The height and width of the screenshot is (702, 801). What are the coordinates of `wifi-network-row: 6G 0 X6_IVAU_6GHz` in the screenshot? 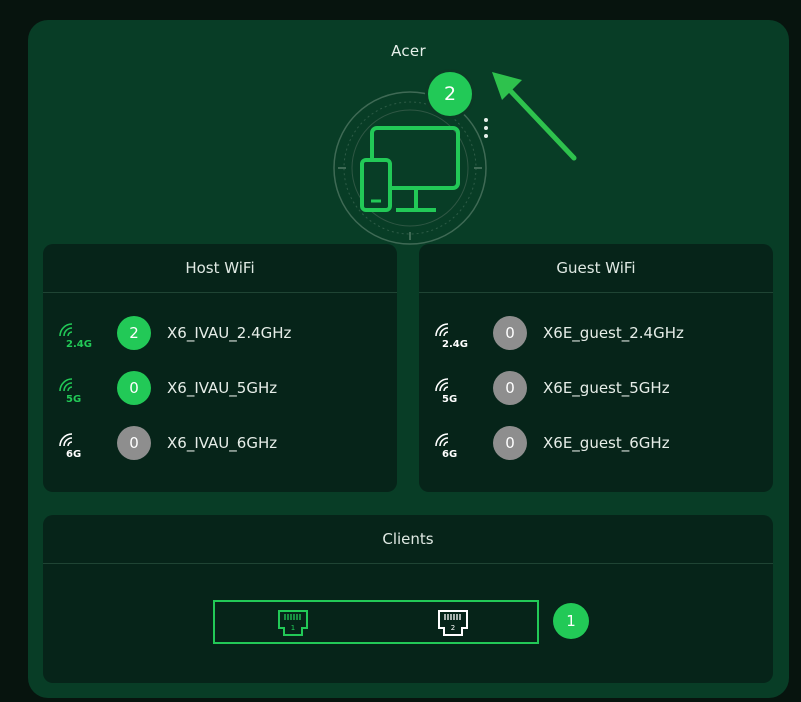 It's located at (220, 444).